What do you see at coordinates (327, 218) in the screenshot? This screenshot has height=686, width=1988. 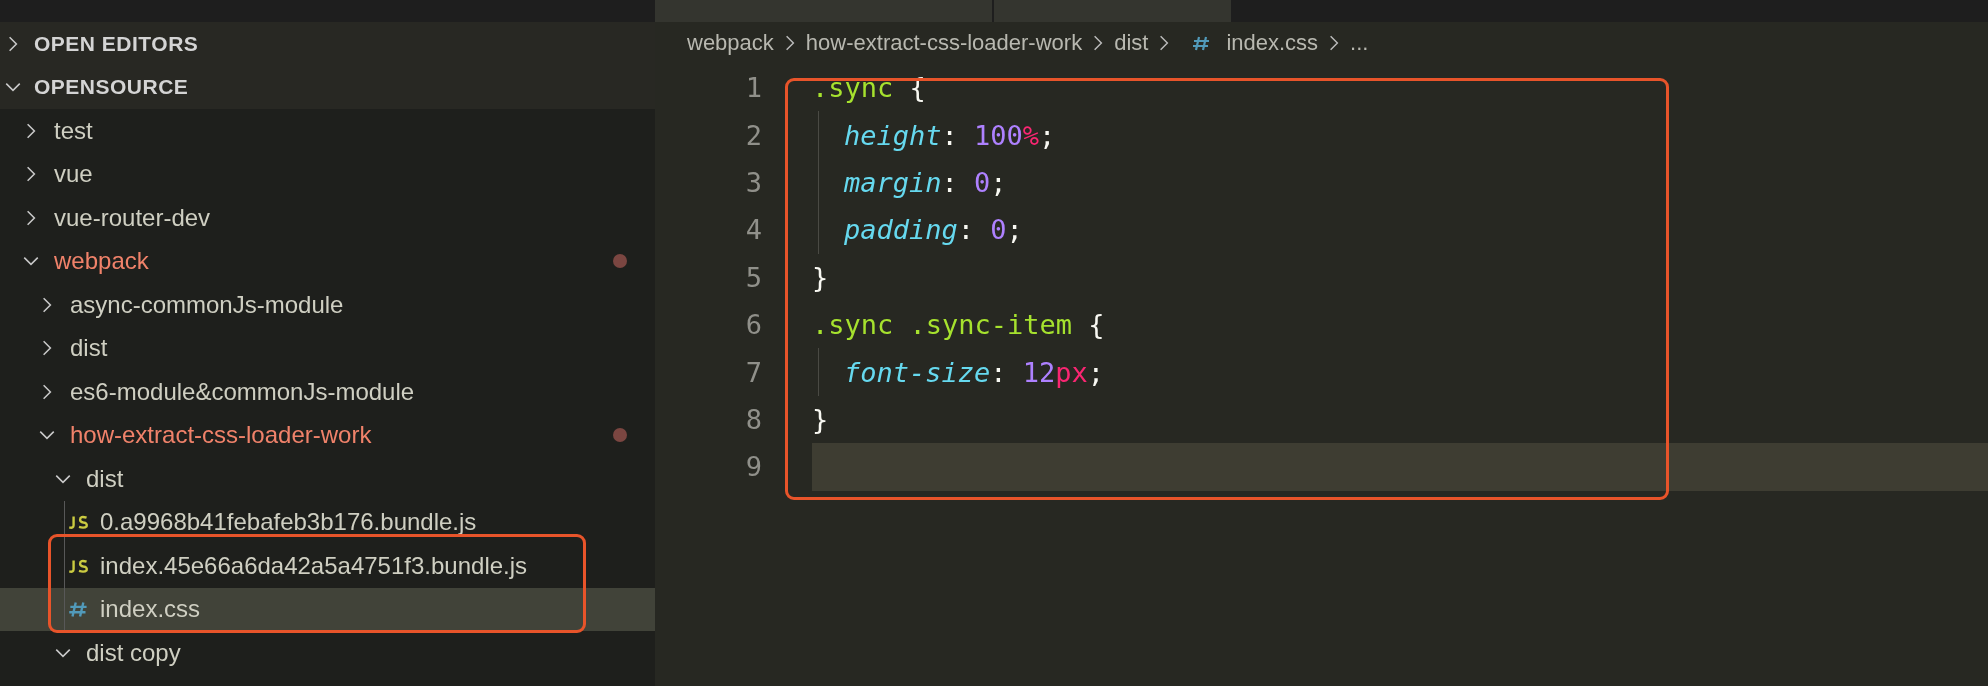 I see `tree-item: vue-router-dev` at bounding box center [327, 218].